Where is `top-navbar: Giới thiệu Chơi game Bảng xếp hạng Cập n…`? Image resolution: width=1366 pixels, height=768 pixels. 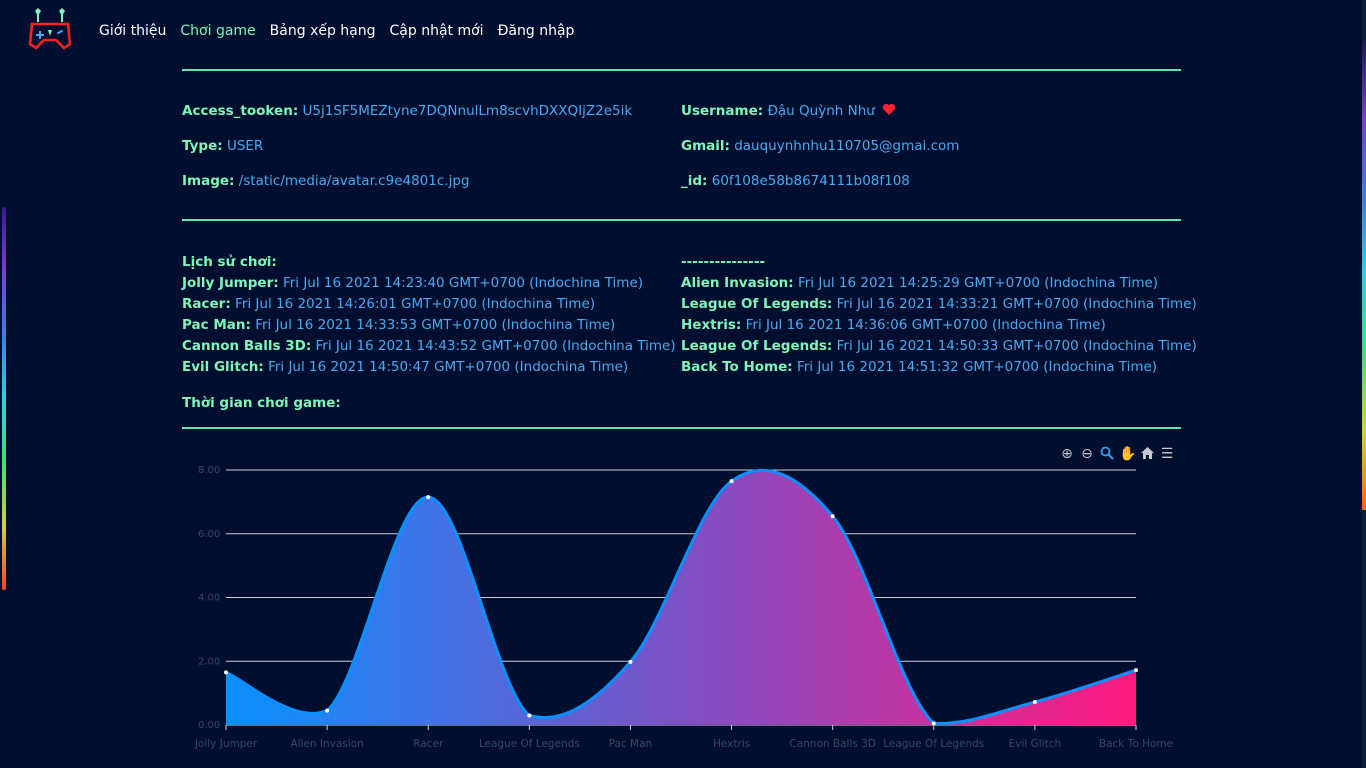 top-navbar: Giới thiệu Chơi game Bảng xếp hạng Cập n… is located at coordinates (683, 31).